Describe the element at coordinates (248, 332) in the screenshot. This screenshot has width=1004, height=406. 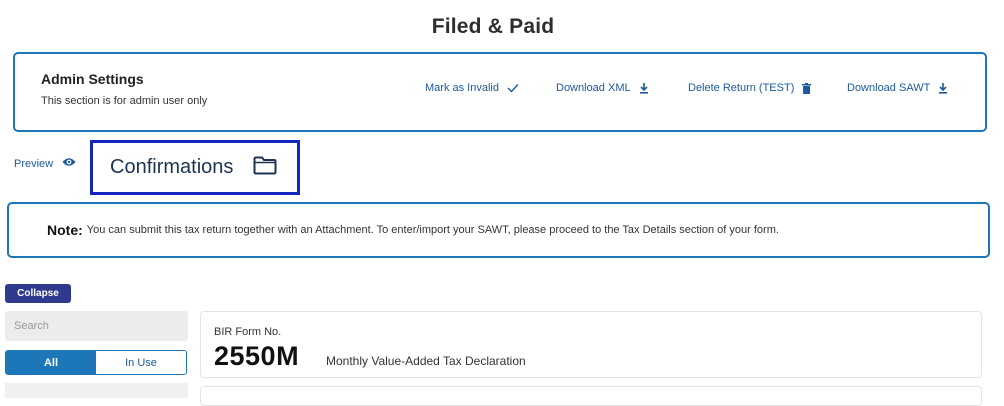
I see `form-number-label: BIR Form No.` at that location.